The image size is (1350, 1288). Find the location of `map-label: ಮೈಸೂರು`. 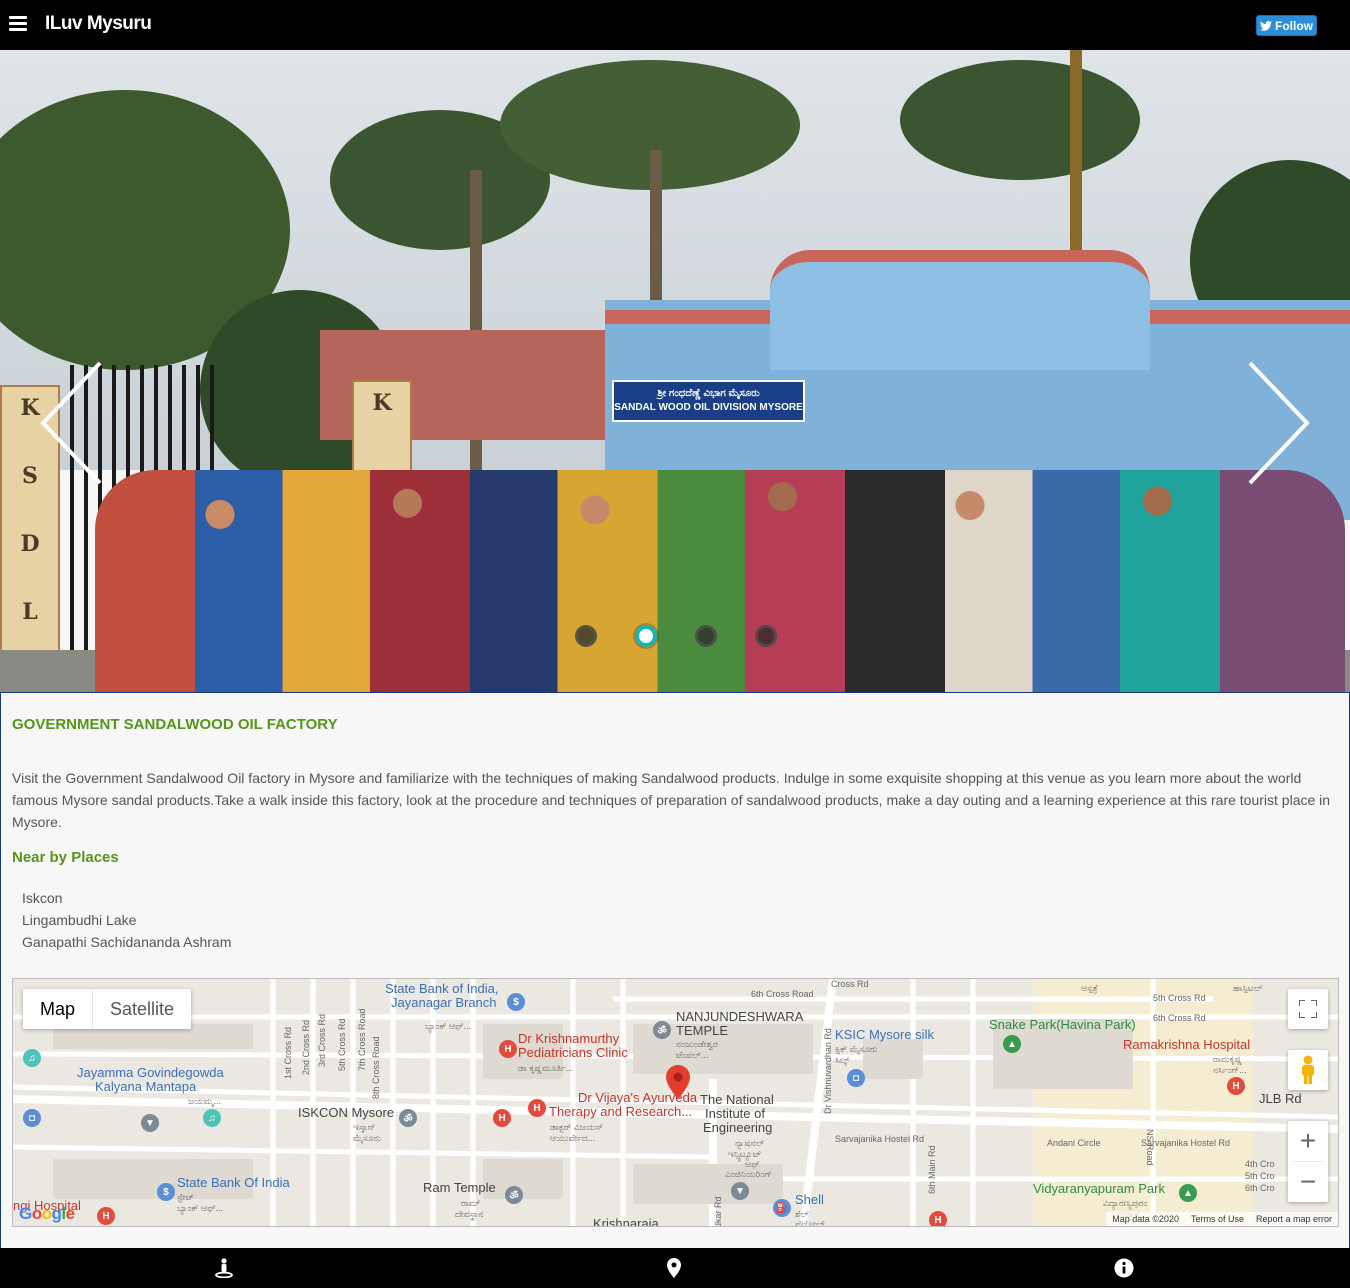

map-label: ಮೈಸೂರು is located at coordinates (367, 1138).